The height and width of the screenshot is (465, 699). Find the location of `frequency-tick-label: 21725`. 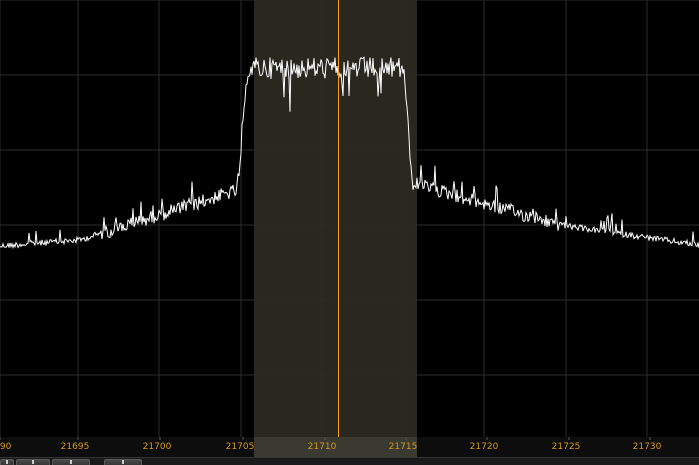

frequency-tick-label: 21725 is located at coordinates (566, 447).